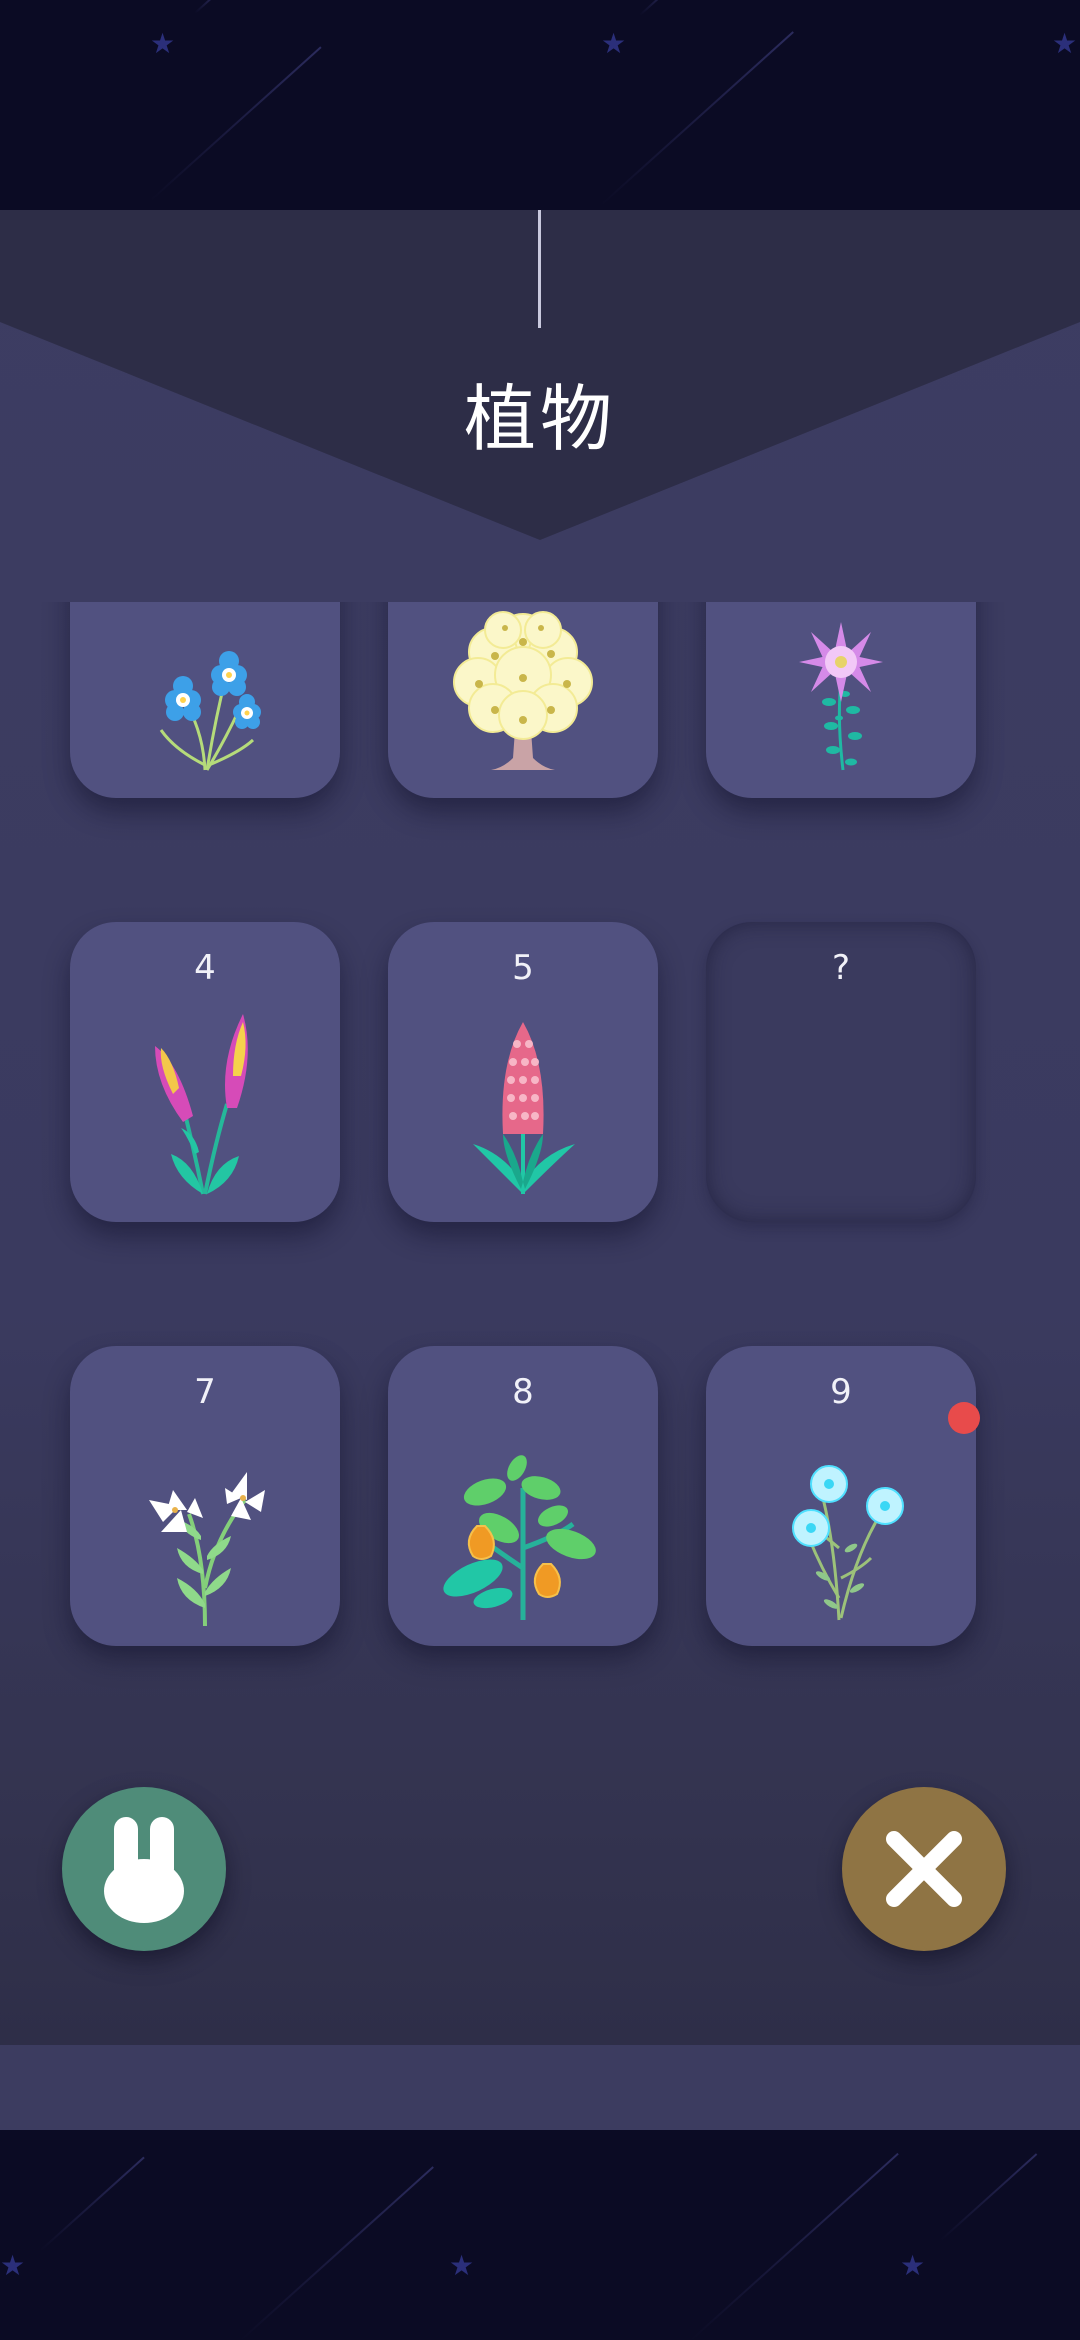  I want to click on card-number: 7, so click(205, 1392).